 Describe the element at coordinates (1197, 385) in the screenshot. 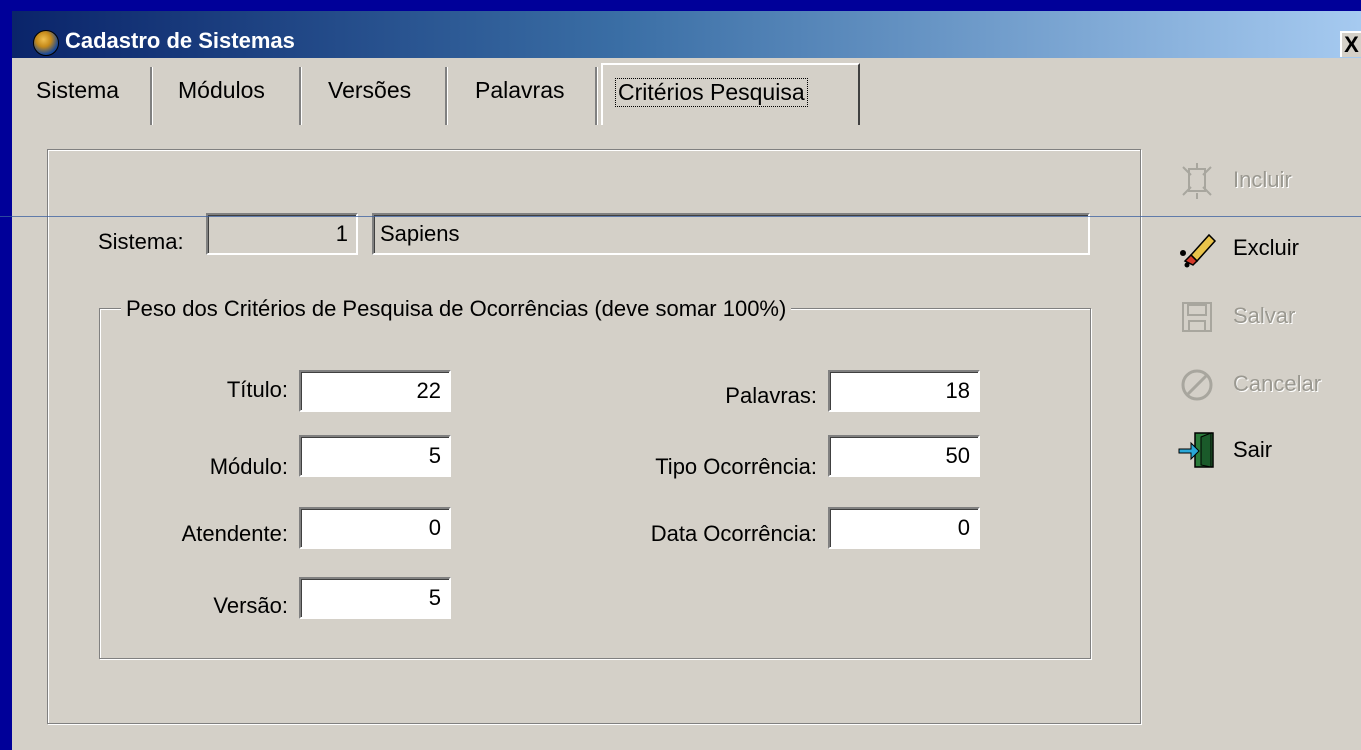

I see `cancel-icon` at that location.